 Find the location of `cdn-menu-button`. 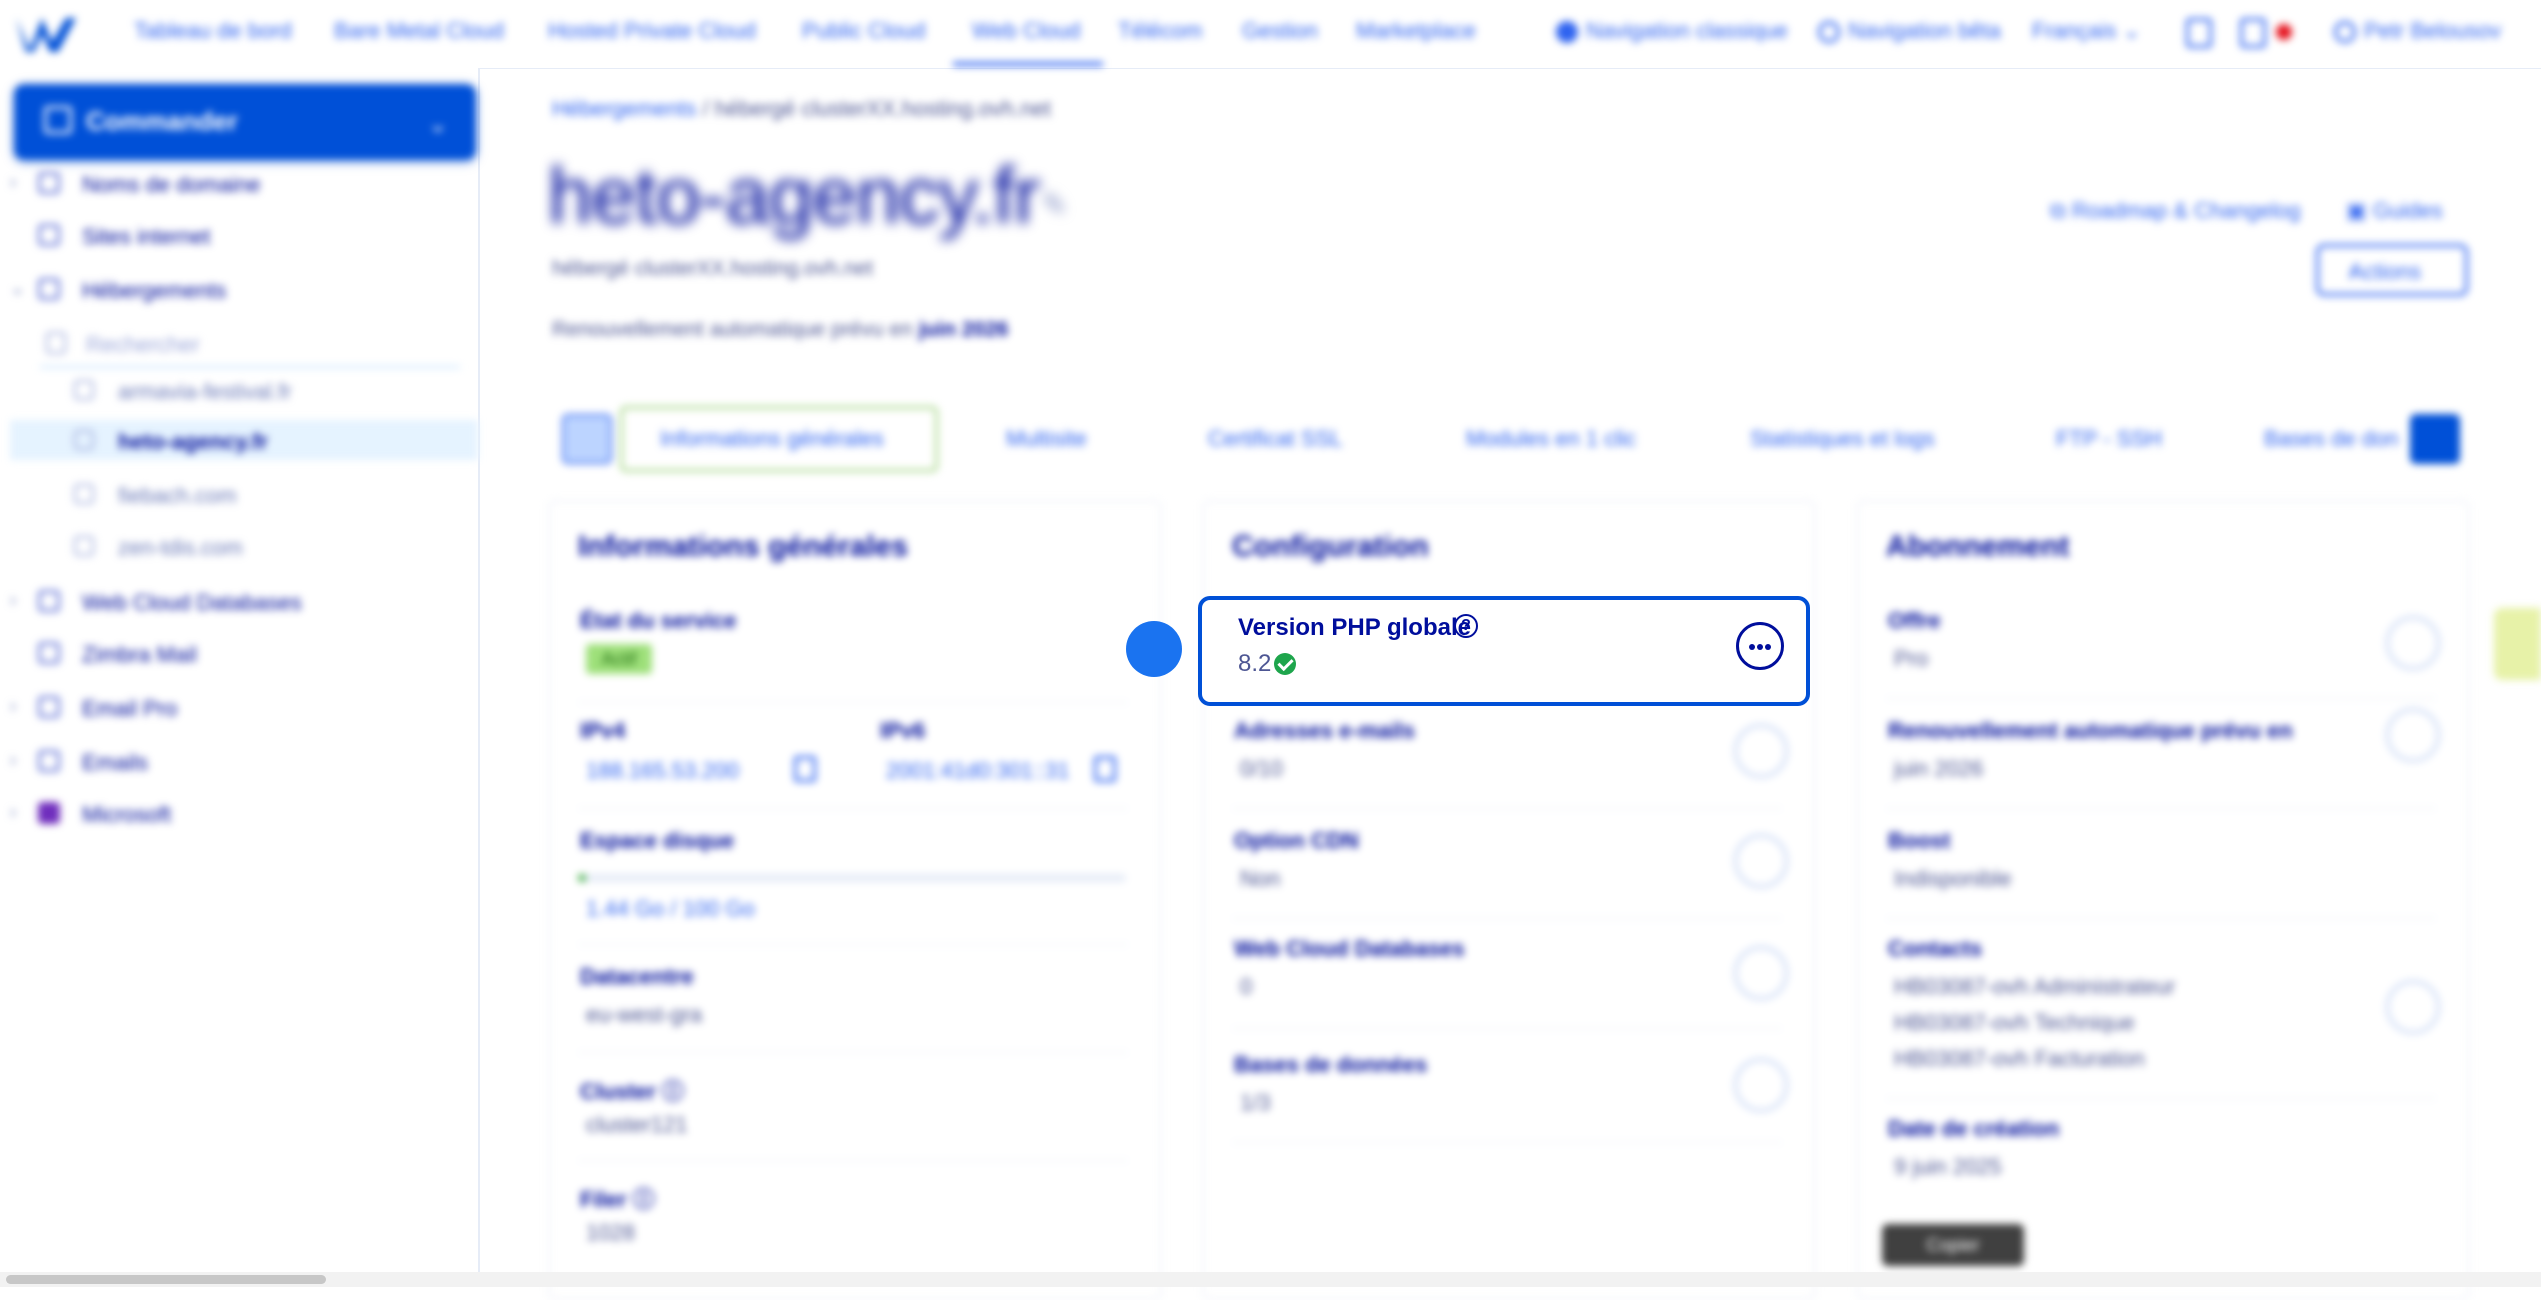

cdn-menu-button is located at coordinates (1761, 861).